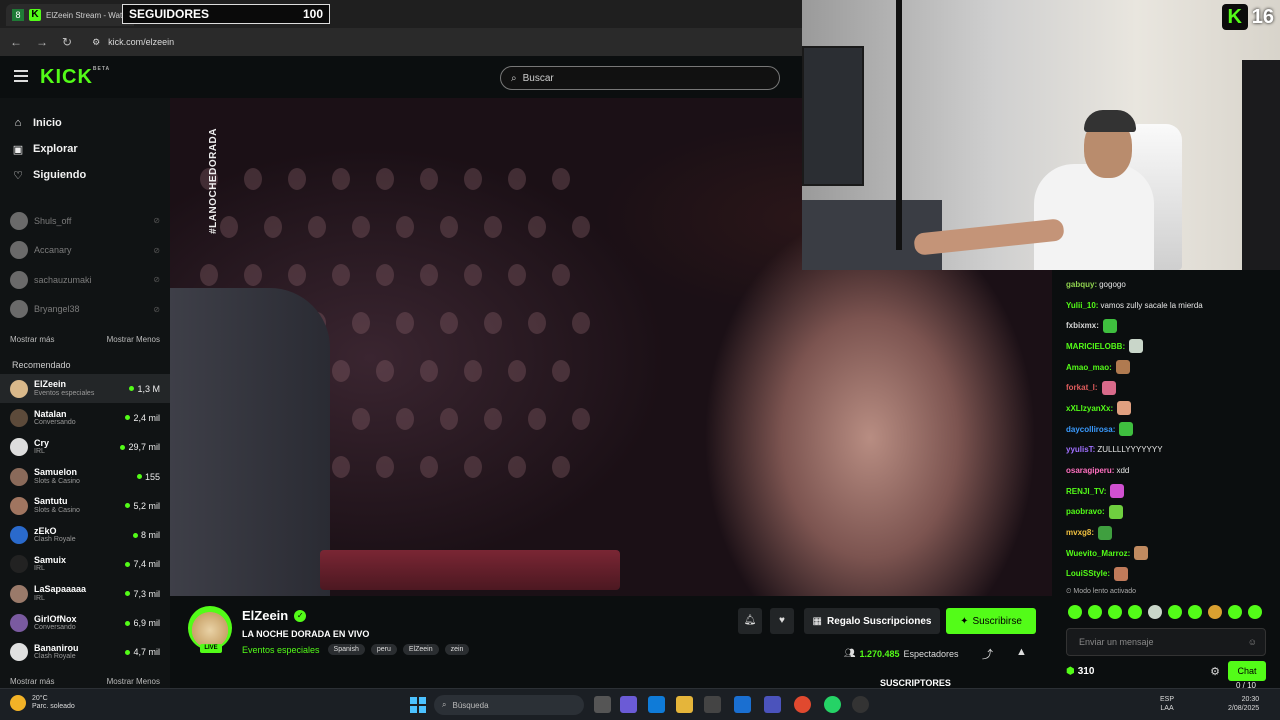  Describe the element at coordinates (96, 42) in the screenshot. I see `site-settings-icon: ⚙` at that location.